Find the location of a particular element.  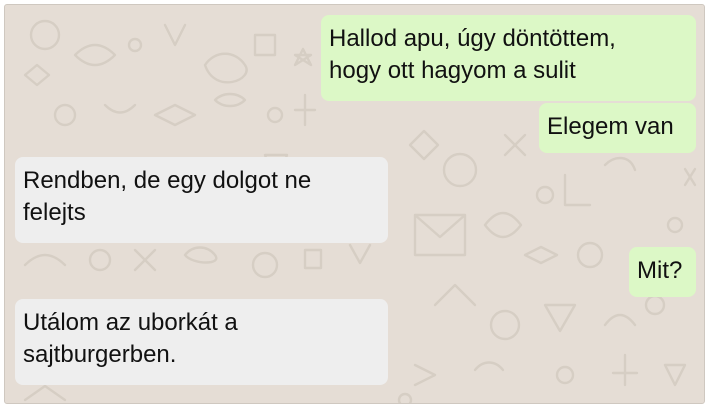

incoming-message-bubble: Rendben, de egy dolgot ne felejts is located at coordinates (201, 200).